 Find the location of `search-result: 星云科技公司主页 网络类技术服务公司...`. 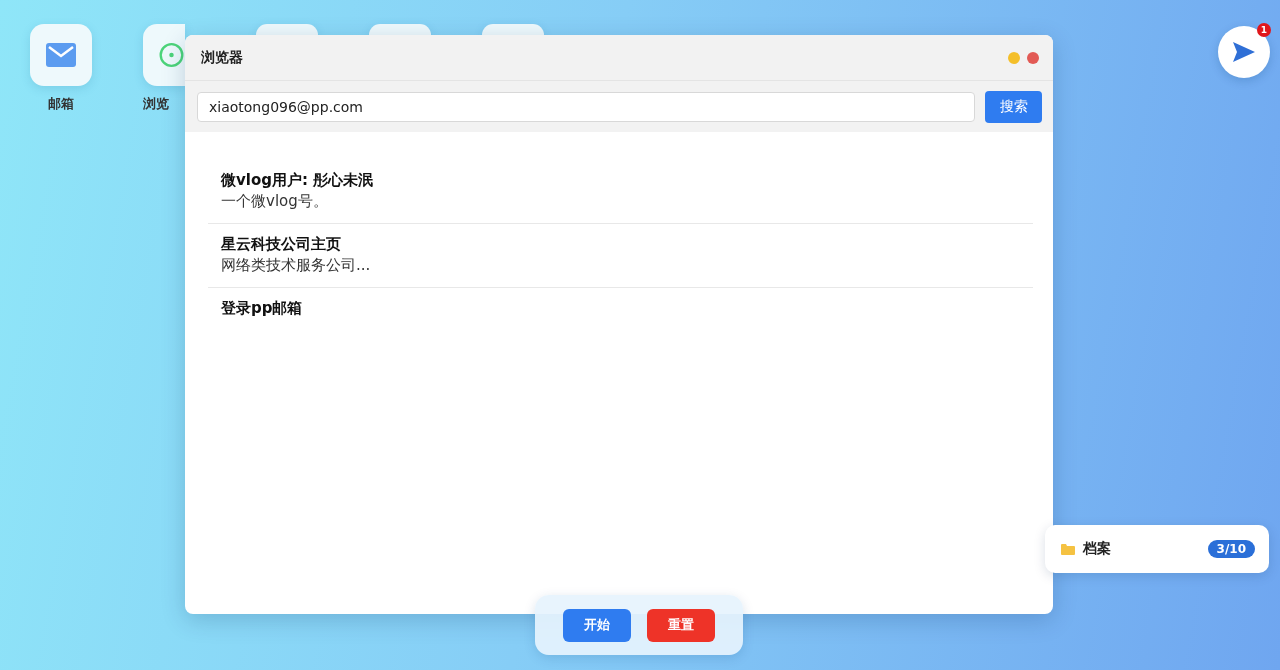

search-result: 星云科技公司主页 网络类技术服务公司... is located at coordinates (620, 256).